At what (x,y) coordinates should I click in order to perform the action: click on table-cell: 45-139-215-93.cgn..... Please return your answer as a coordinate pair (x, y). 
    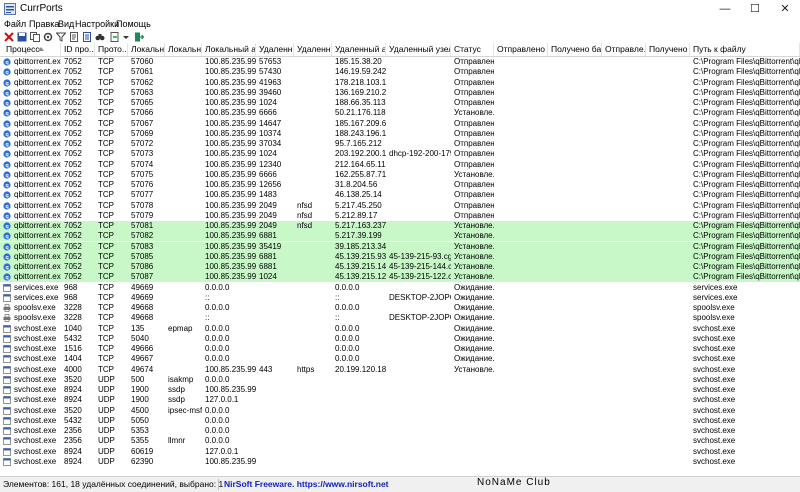
    Looking at the image, I should click on (420, 256).